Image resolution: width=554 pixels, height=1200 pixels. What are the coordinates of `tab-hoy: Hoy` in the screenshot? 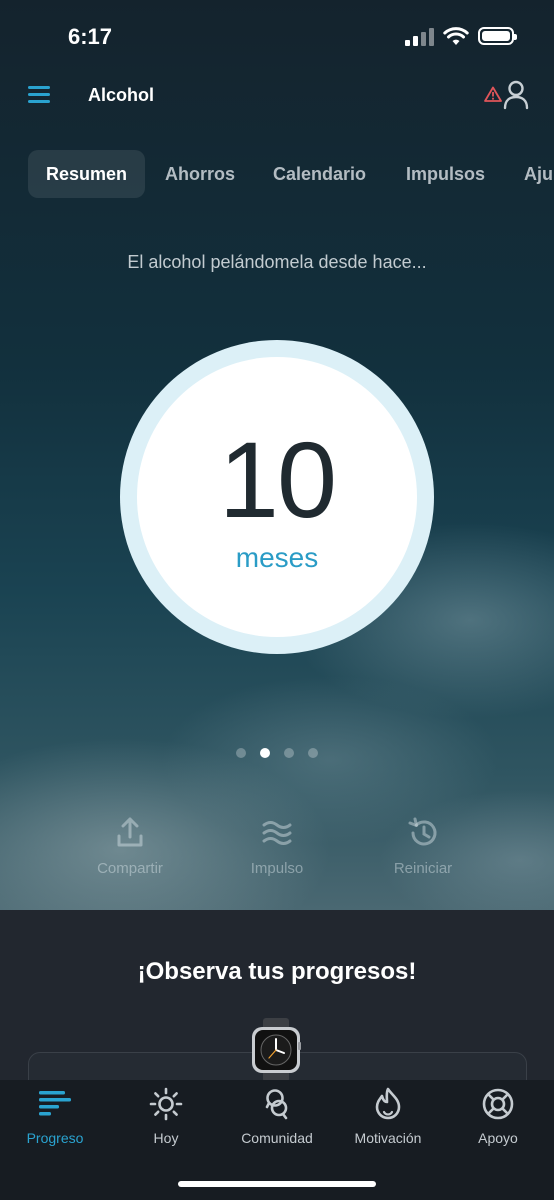 It's located at (166, 1116).